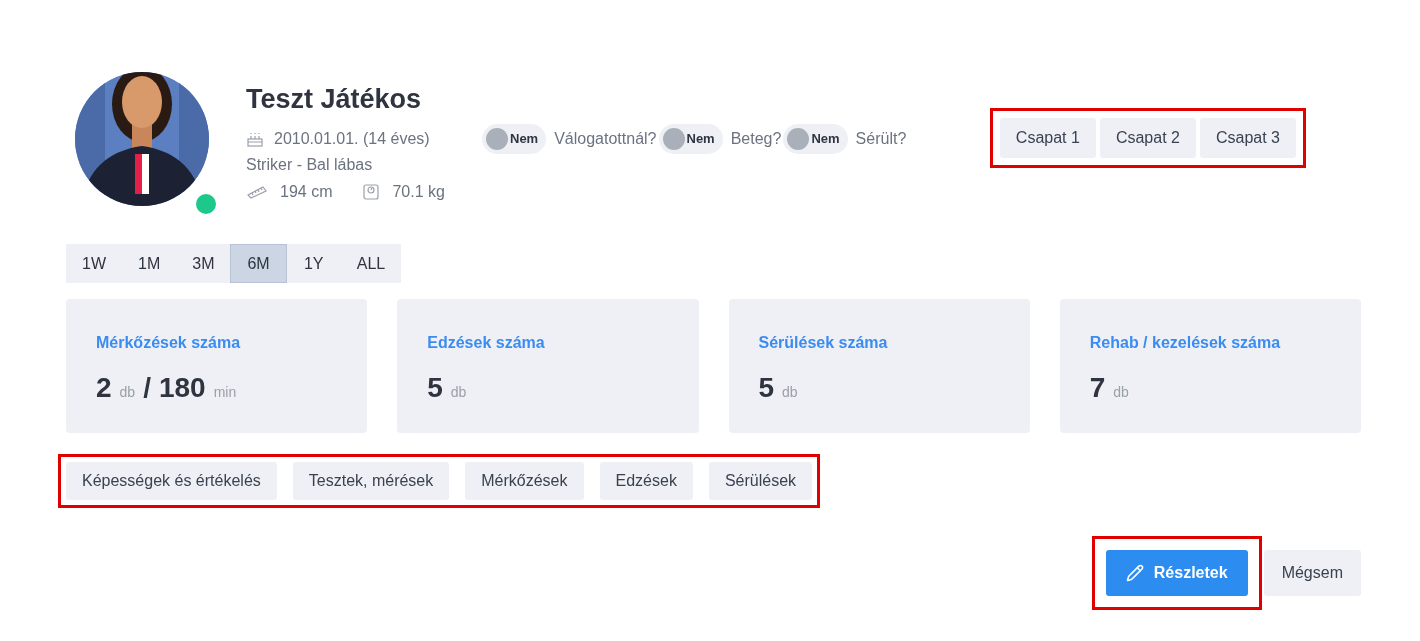 The height and width of the screenshot is (641, 1420). Describe the element at coordinates (171, 481) in the screenshot. I see `section-button: Képességek és értékelés` at that location.